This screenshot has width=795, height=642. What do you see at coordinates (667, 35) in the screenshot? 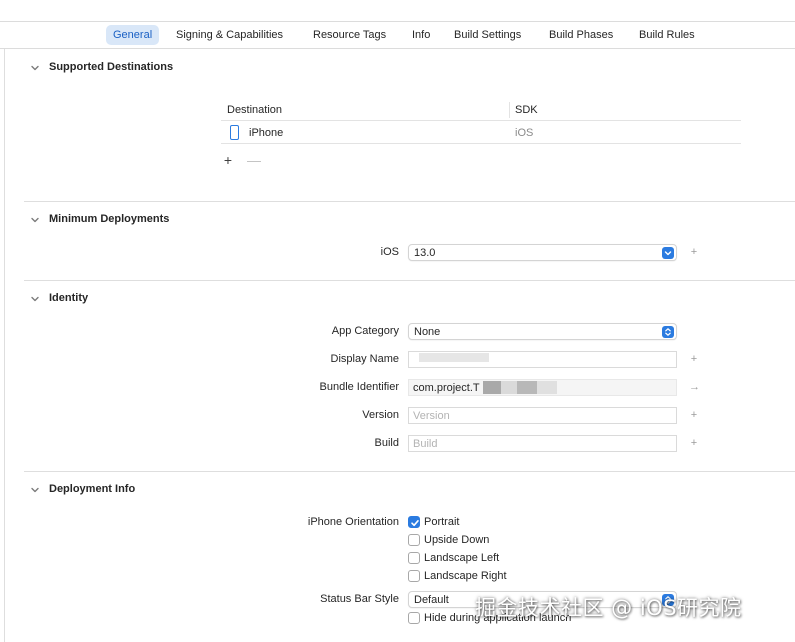
I see `tab-build-rules: Build Rules` at bounding box center [667, 35].